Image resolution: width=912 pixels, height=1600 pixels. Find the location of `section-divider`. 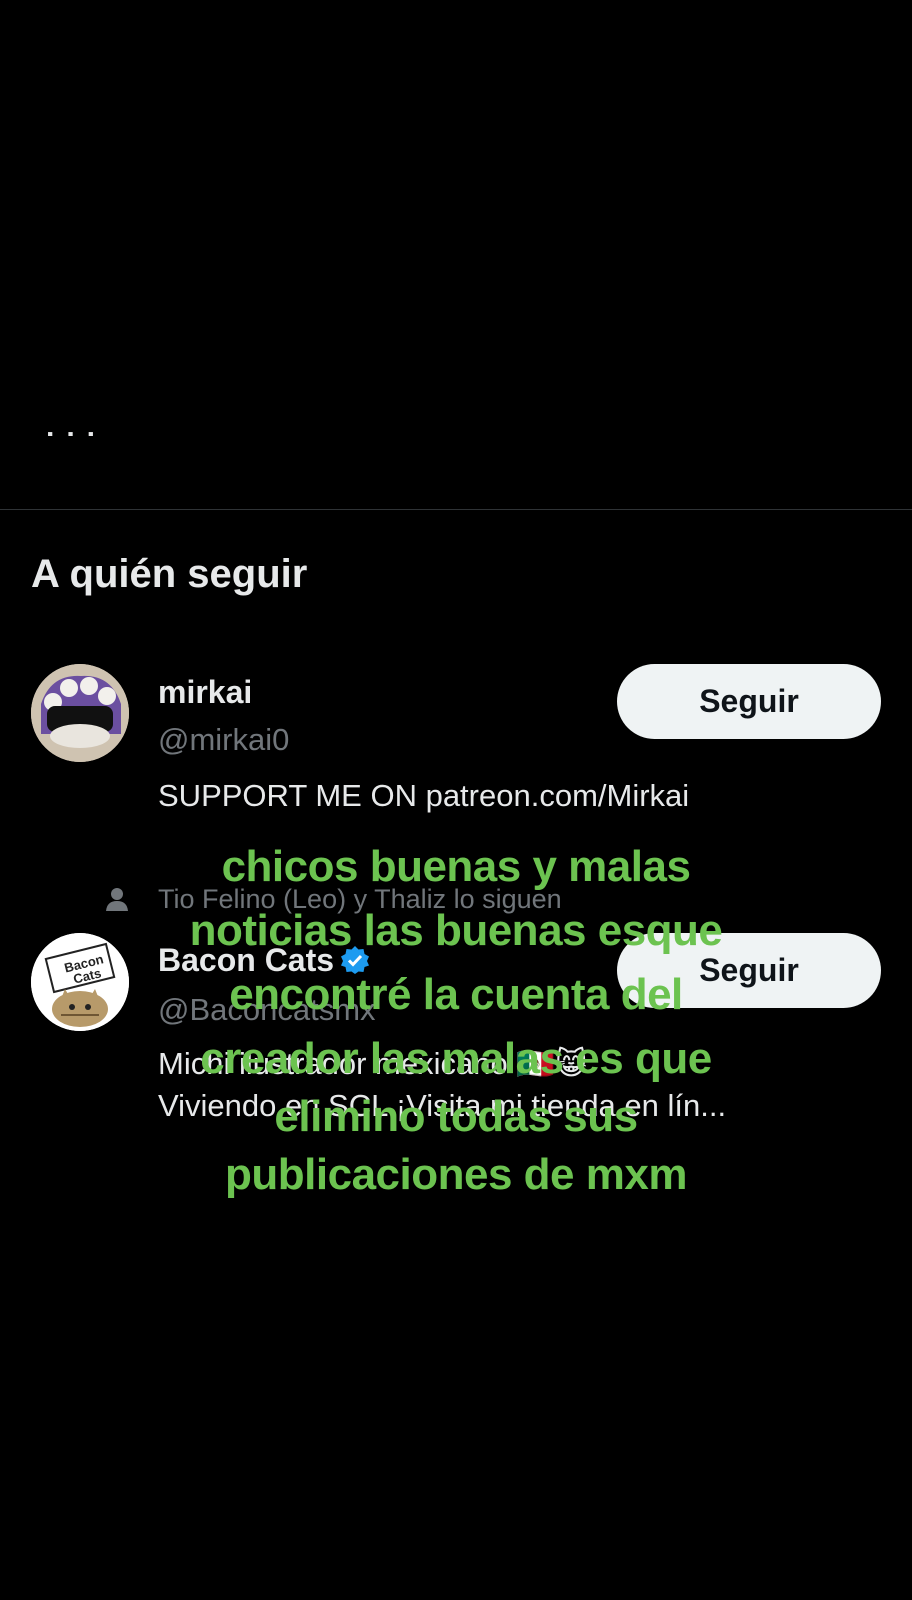

section-divider is located at coordinates (456, 509).